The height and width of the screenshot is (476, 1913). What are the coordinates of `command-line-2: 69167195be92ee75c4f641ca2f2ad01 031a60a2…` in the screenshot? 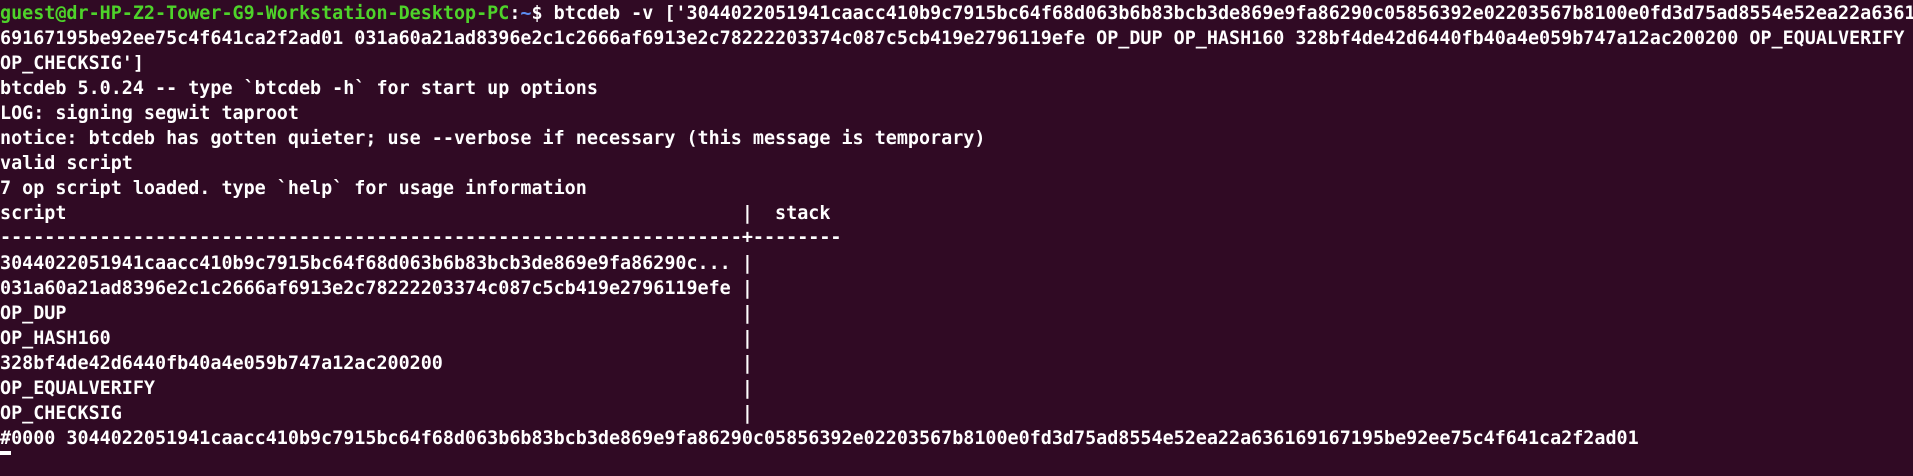 It's located at (952, 38).